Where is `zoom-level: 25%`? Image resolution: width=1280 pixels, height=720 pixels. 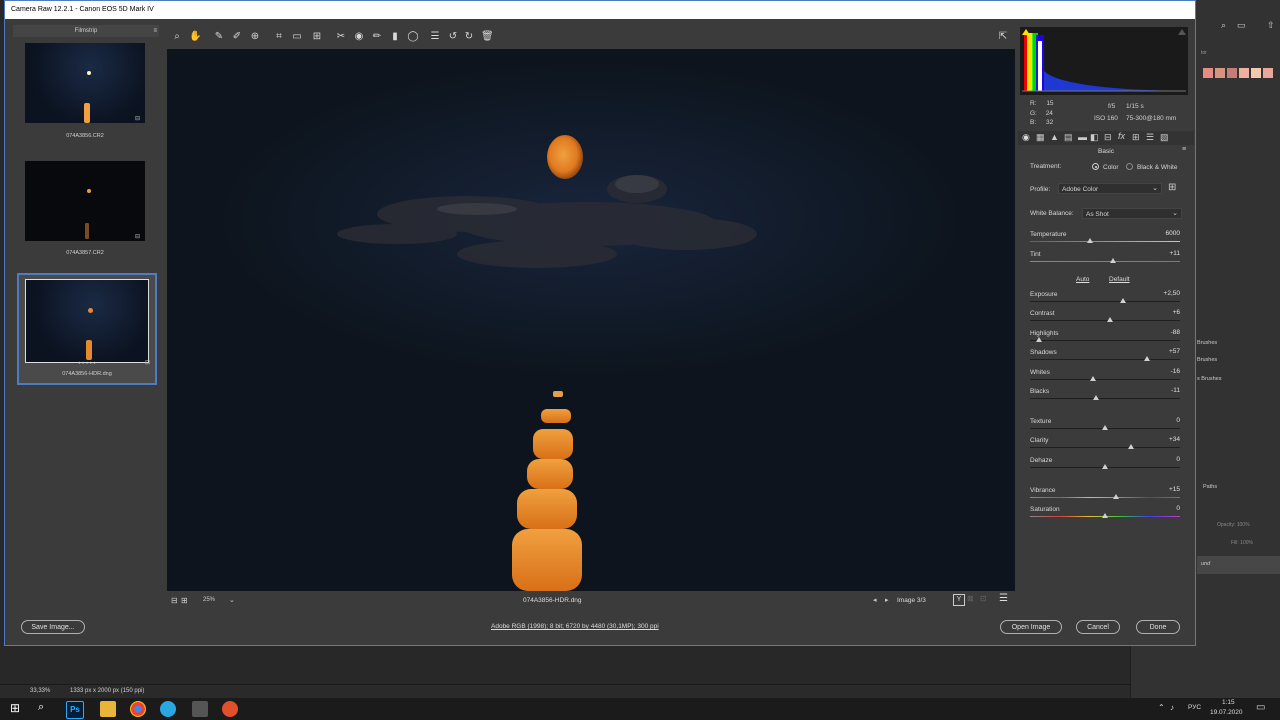 zoom-level: 25% is located at coordinates (209, 600).